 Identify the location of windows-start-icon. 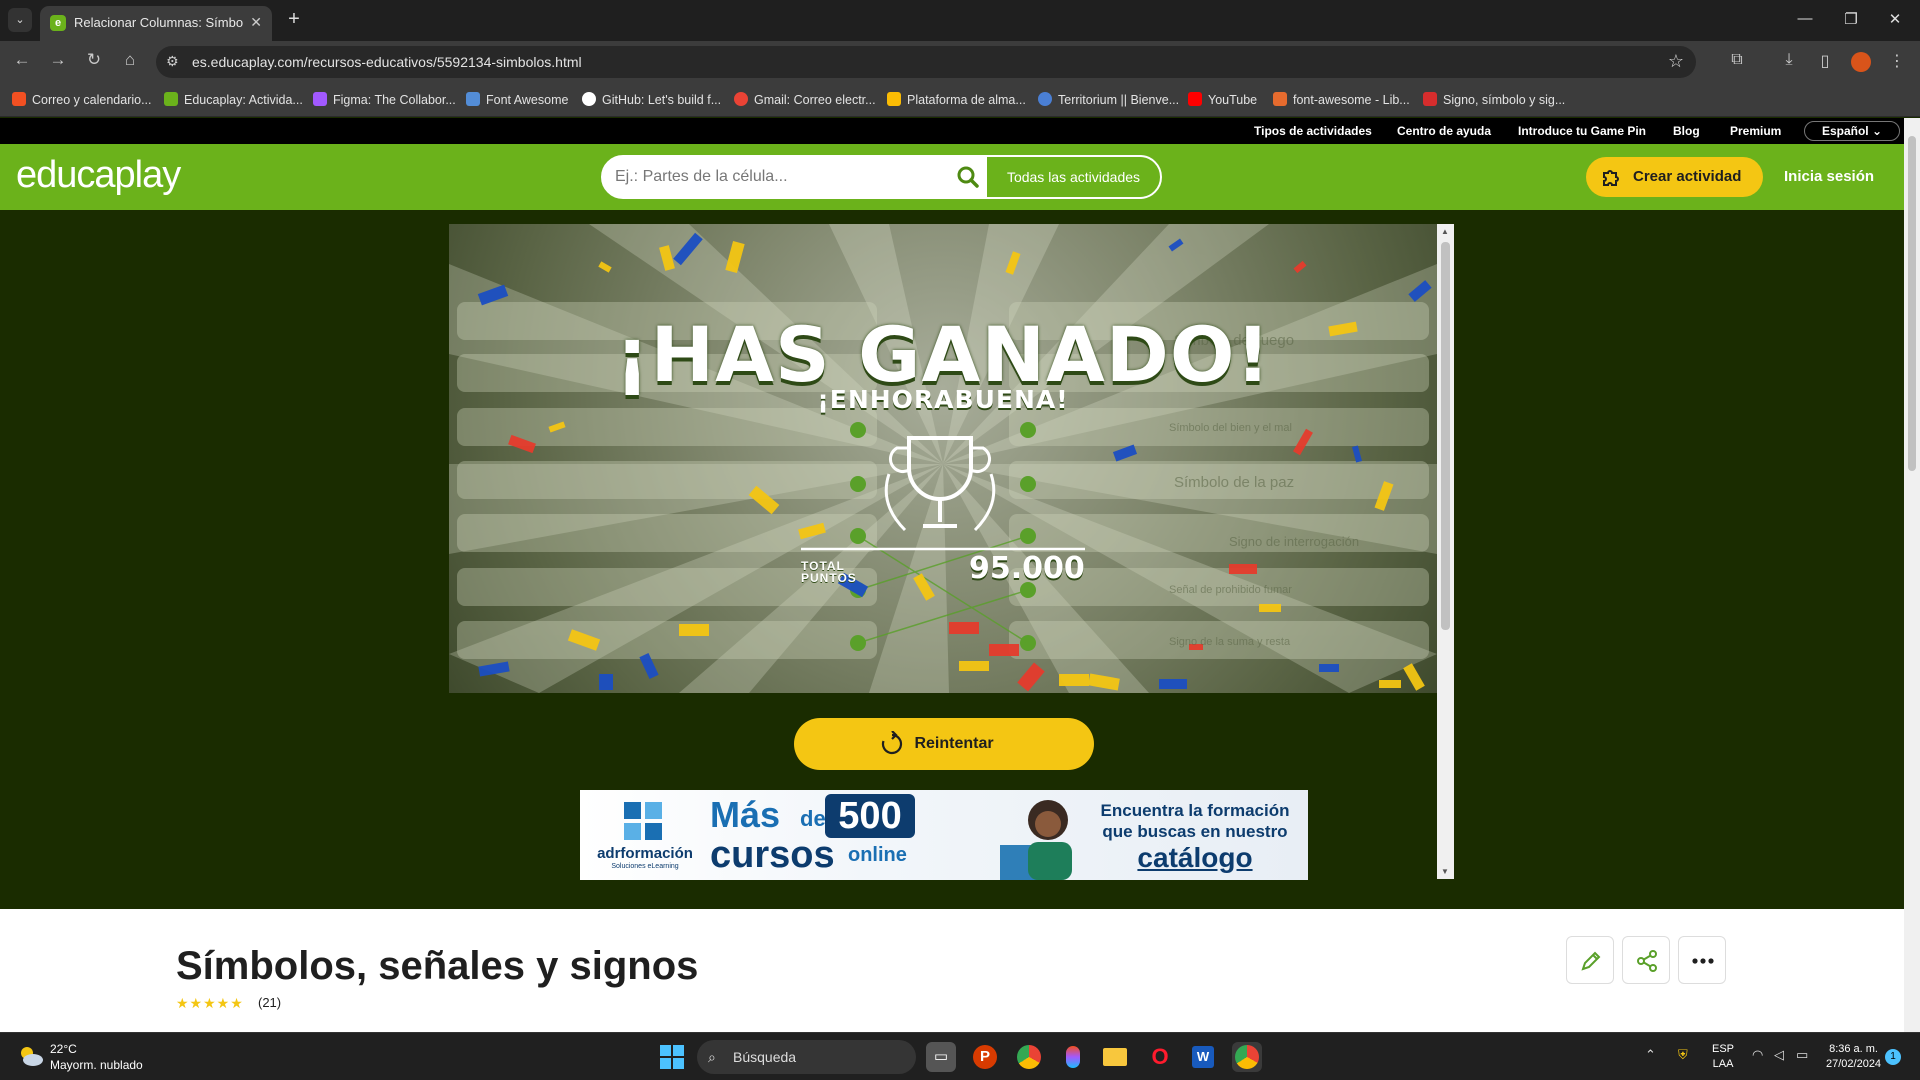
(672, 1057).